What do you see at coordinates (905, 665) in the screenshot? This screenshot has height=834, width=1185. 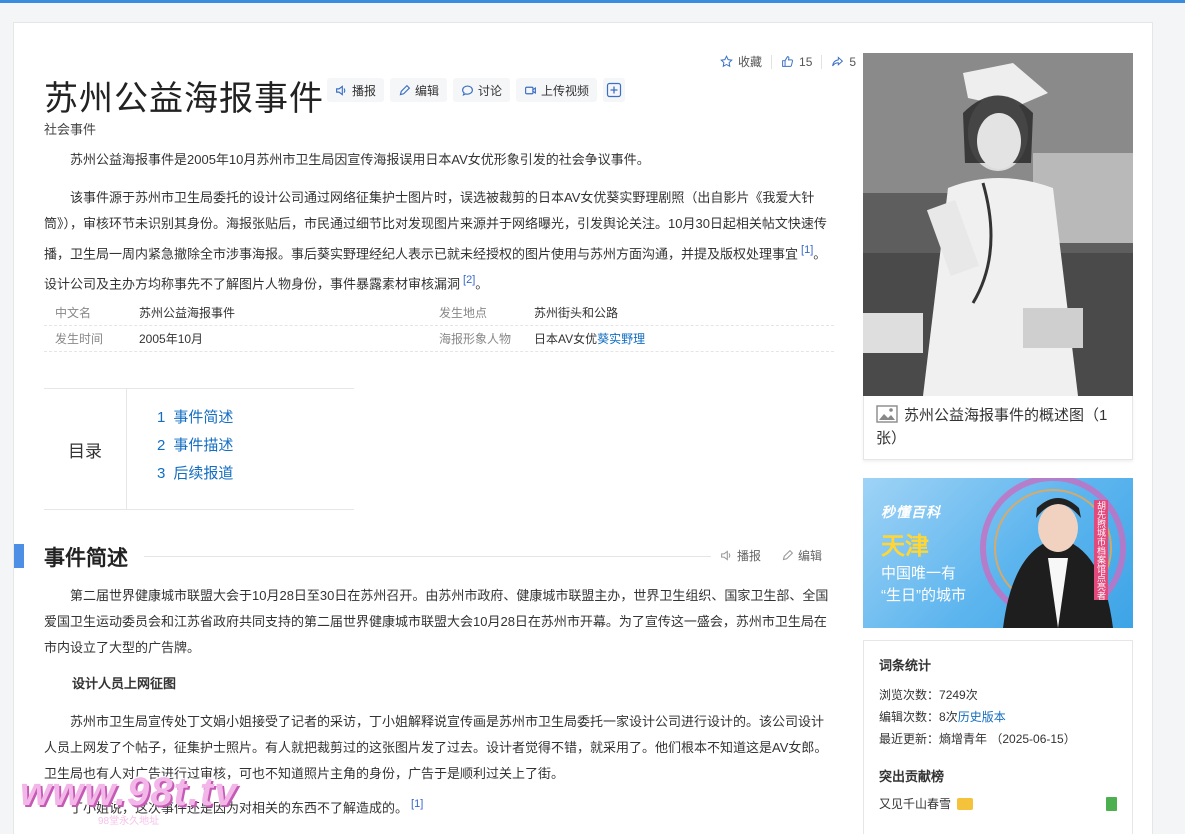 I see `stats-title: 词条统计` at bounding box center [905, 665].